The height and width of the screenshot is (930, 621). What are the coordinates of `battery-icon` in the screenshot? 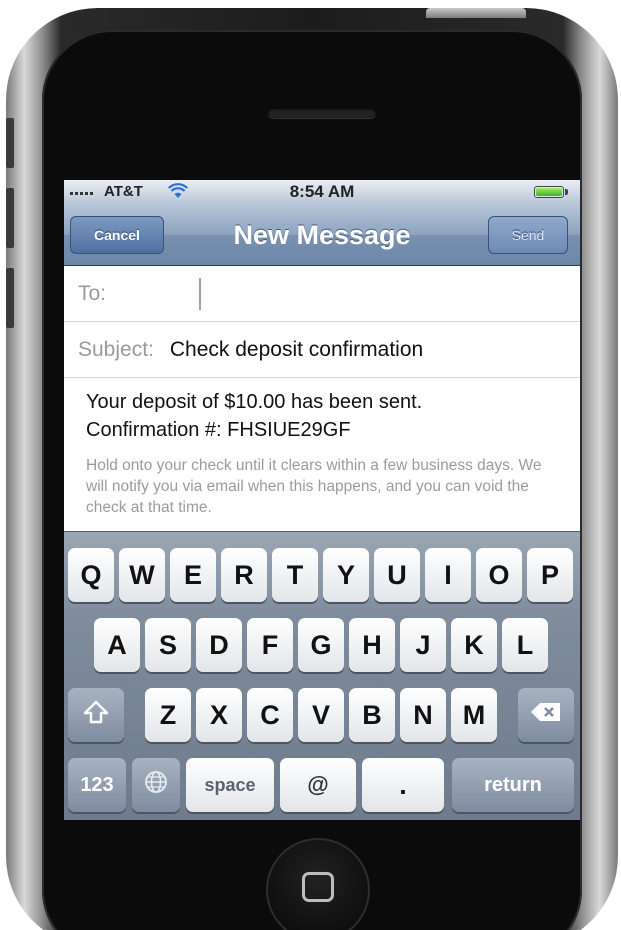 It's located at (549, 192).